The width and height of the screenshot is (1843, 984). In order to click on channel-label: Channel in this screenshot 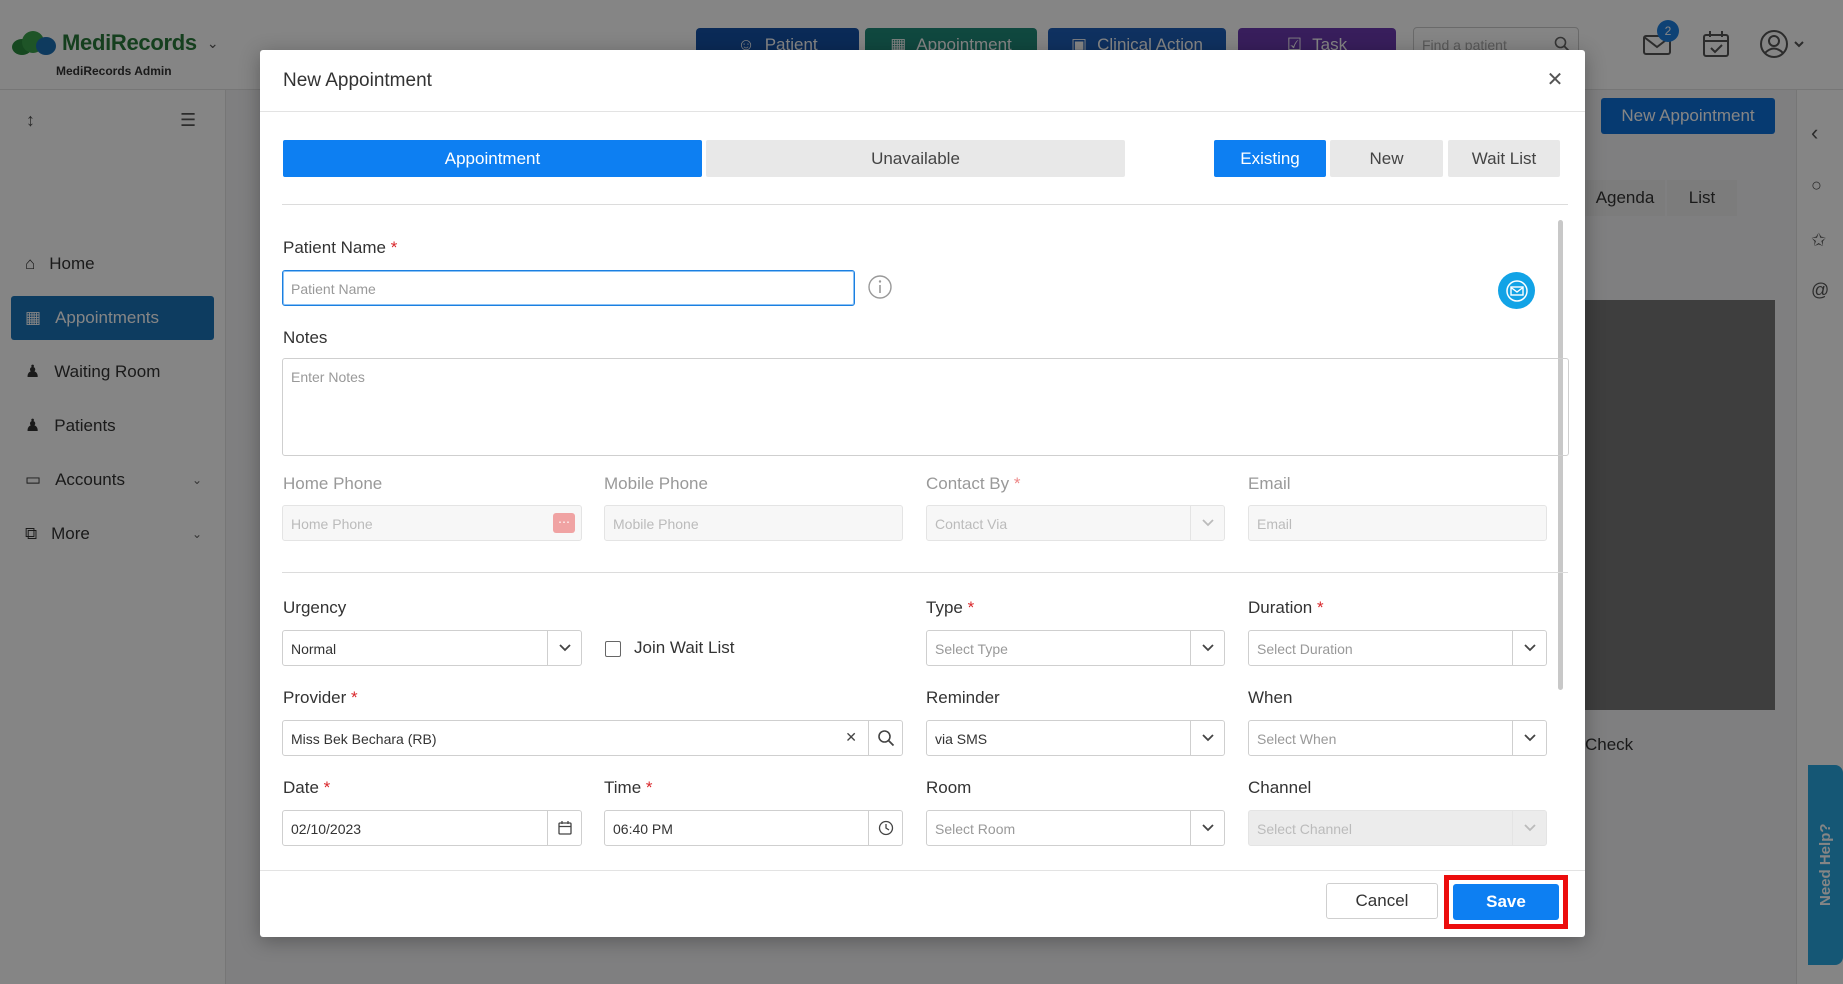, I will do `click(1280, 787)`.